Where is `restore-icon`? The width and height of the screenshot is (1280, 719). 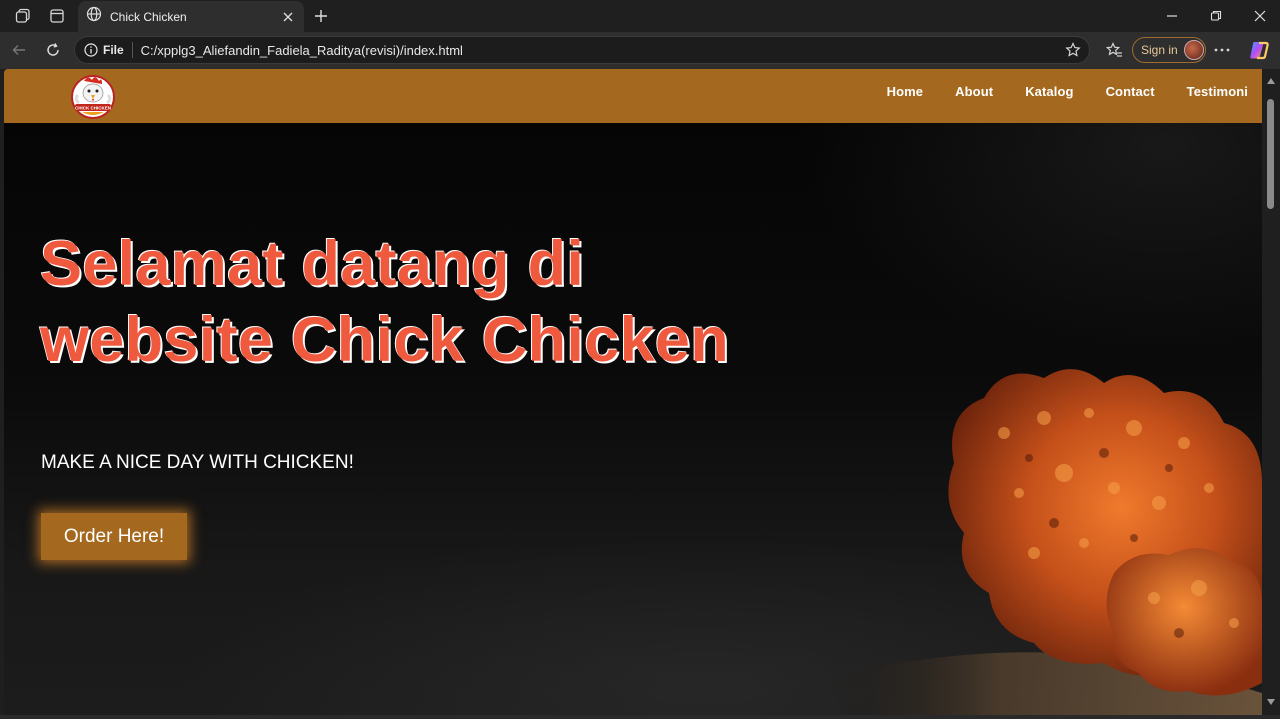 restore-icon is located at coordinates (1216, 16).